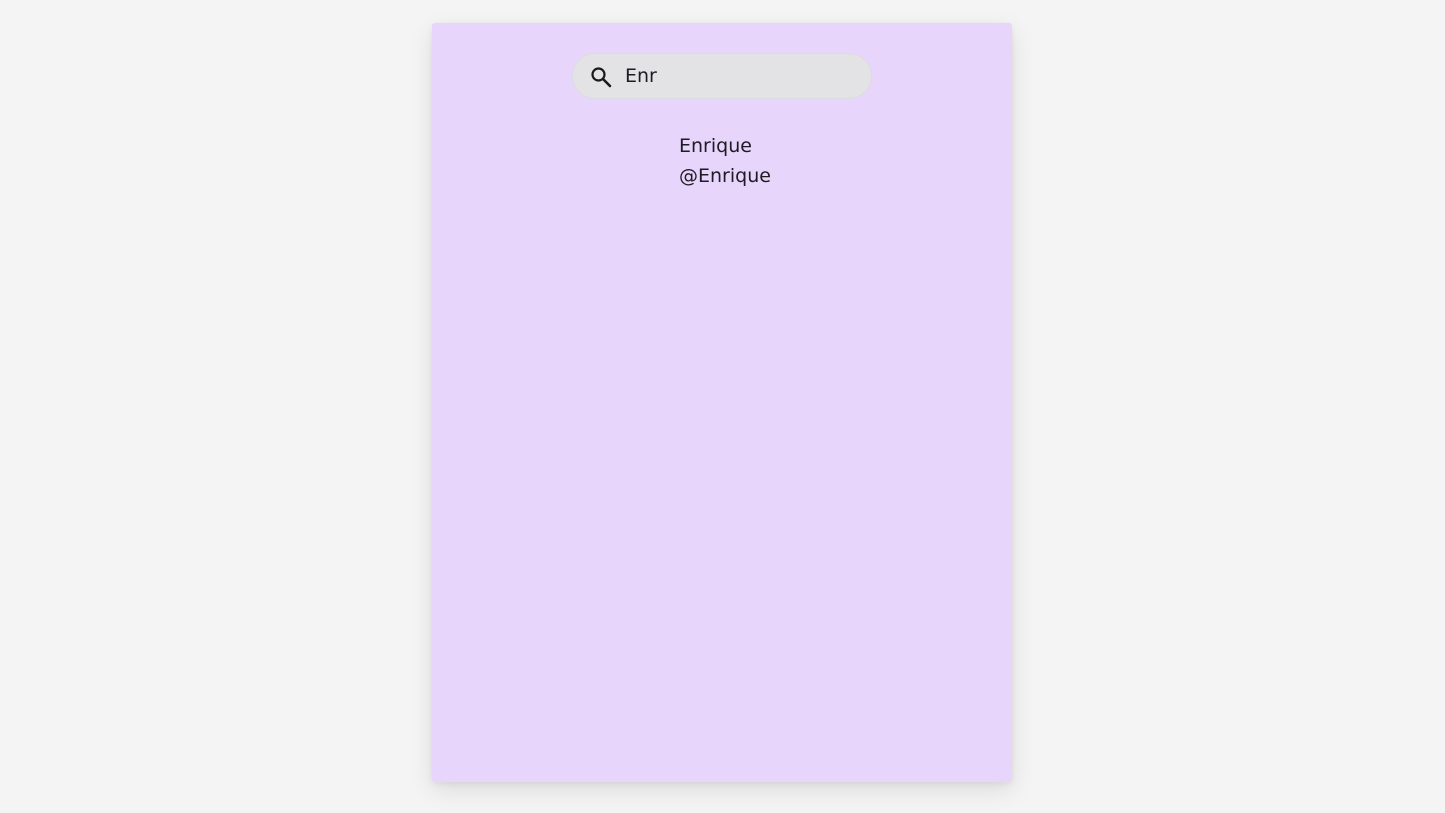  I want to click on search-result-item: Enrique @Enrique, so click(739, 161).